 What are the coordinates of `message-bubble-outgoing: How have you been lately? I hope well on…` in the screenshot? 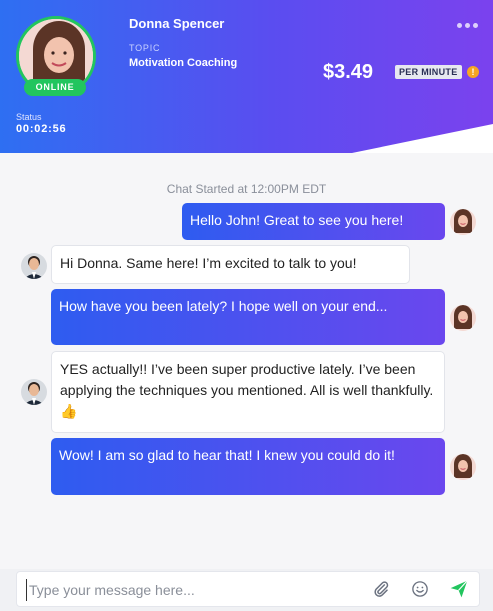 It's located at (248, 317).